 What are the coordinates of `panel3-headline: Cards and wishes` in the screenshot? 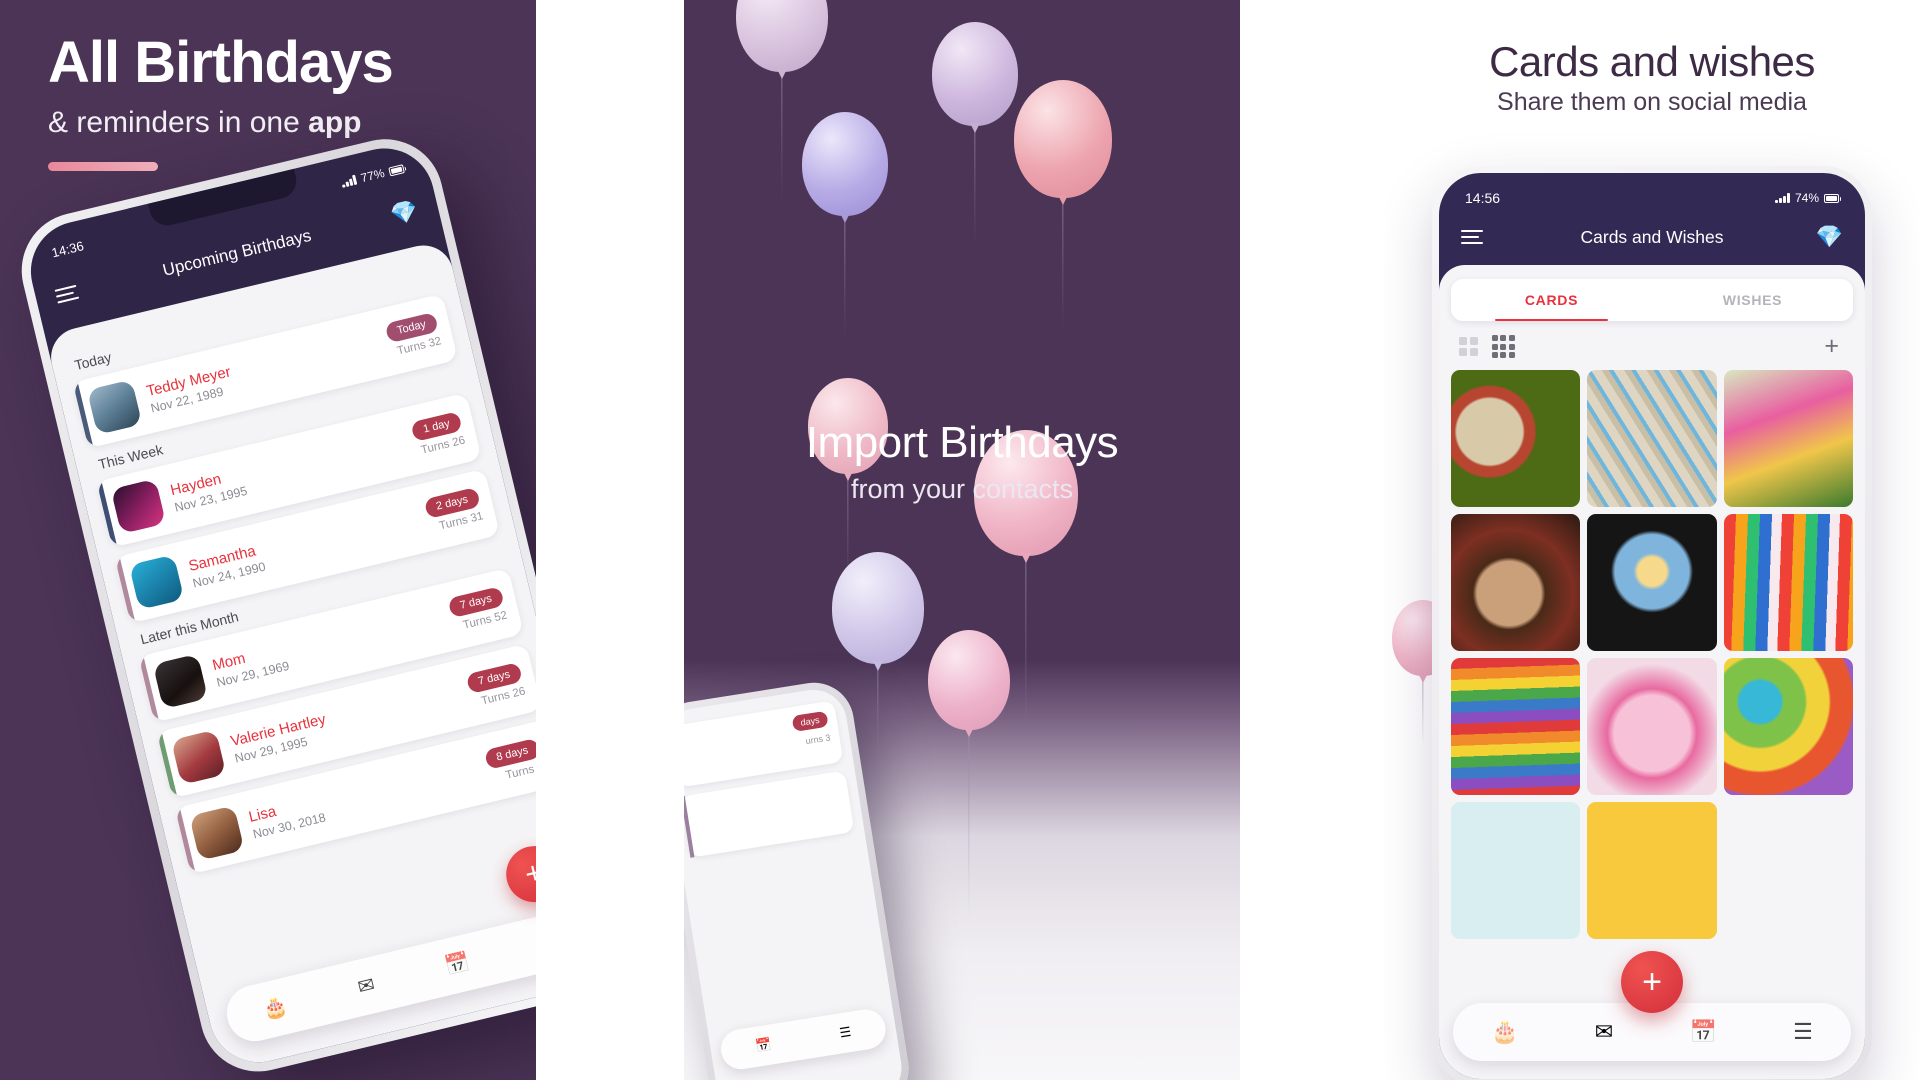 It's located at (1652, 61).